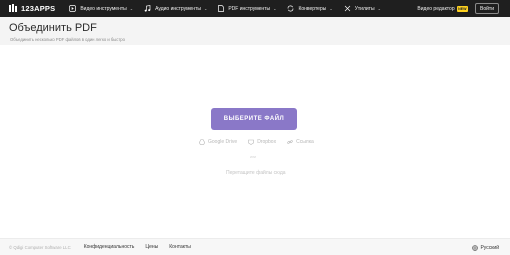 The height and width of the screenshot is (255, 510). I want to click on upload-sources: Google Drive Dropbox Ссылка, so click(262, 142).